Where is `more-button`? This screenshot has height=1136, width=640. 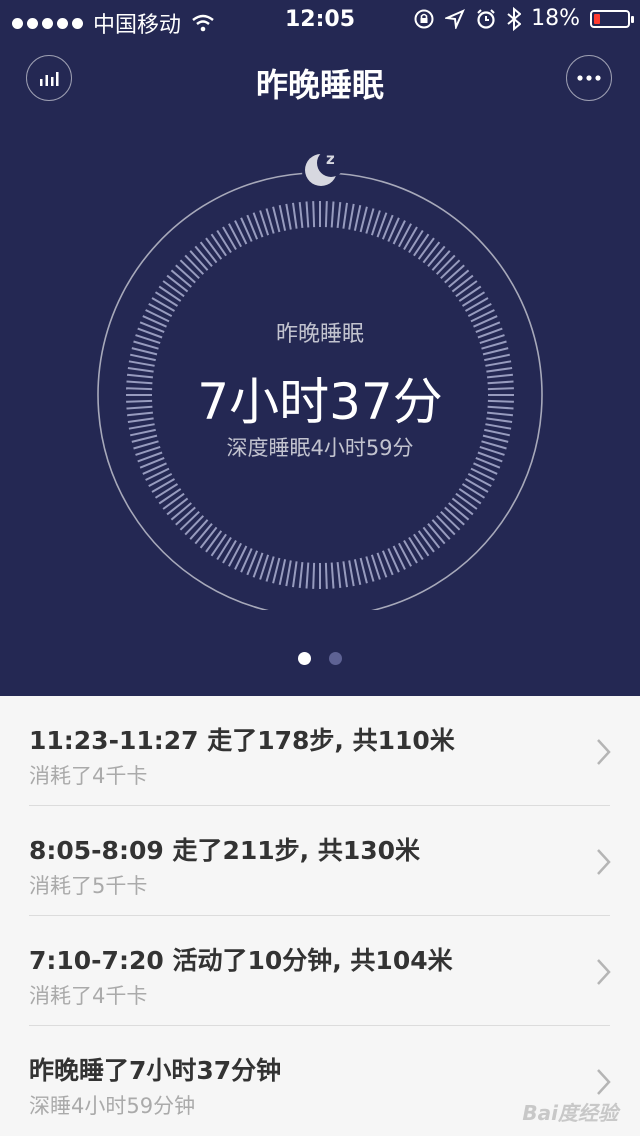 more-button is located at coordinates (589, 78).